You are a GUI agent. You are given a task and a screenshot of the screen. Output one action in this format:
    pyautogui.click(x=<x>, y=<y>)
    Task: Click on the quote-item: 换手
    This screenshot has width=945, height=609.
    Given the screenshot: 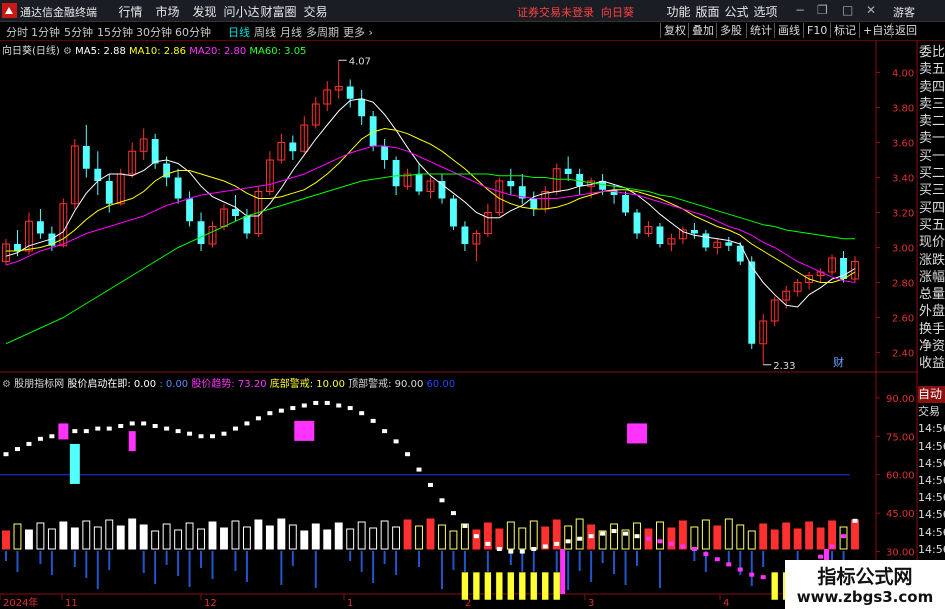 What is the action you would take?
    pyautogui.click(x=932, y=329)
    